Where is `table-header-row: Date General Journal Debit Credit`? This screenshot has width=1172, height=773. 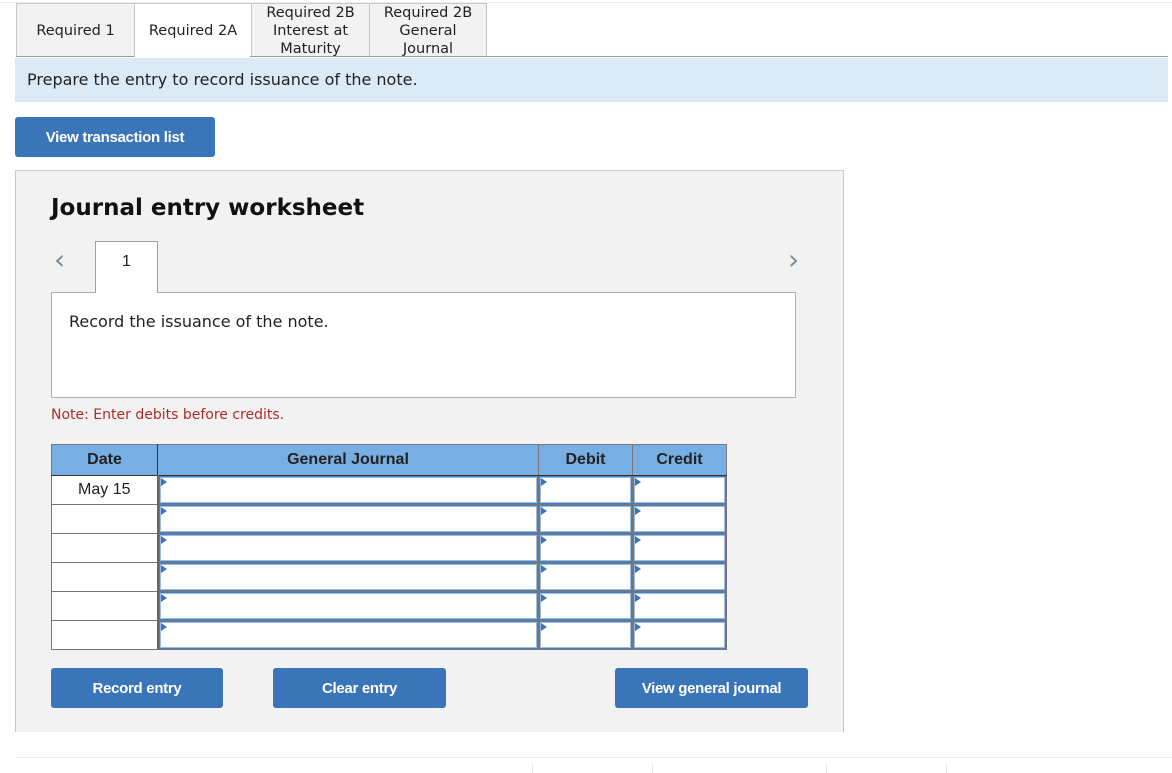
table-header-row: Date General Journal Debit Credit is located at coordinates (389, 460).